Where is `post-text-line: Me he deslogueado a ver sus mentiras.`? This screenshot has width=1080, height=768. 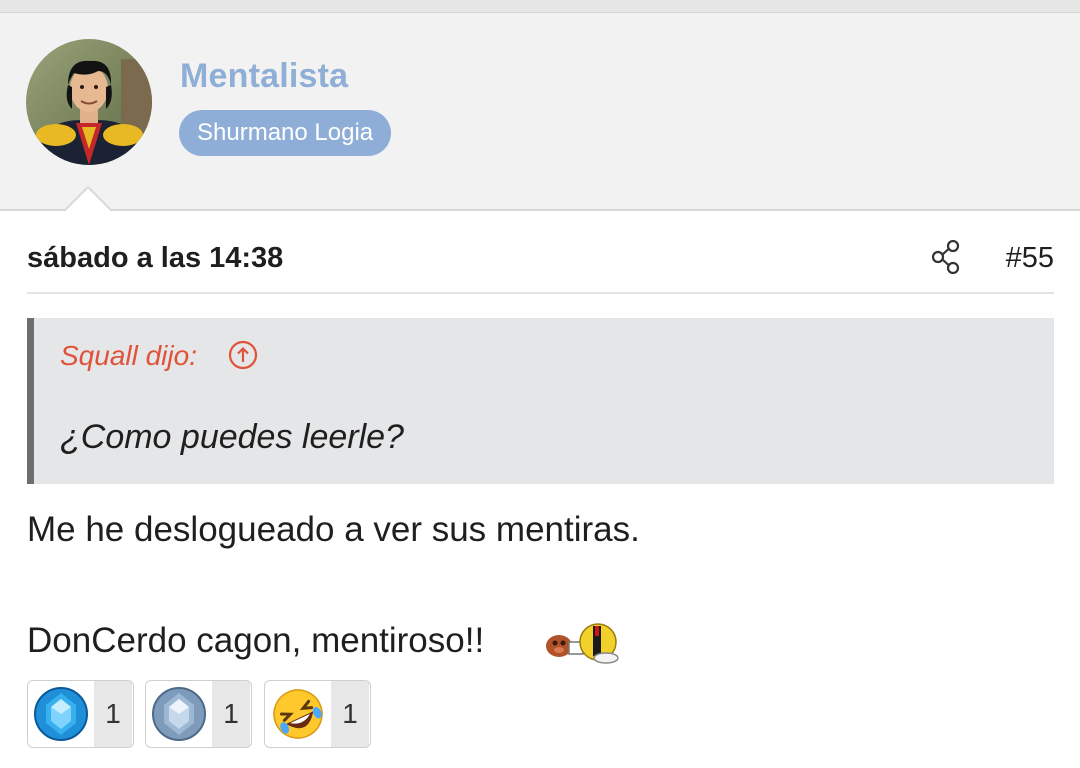
post-text-line: Me he deslogueado a ver sus mentiras. is located at coordinates (333, 529).